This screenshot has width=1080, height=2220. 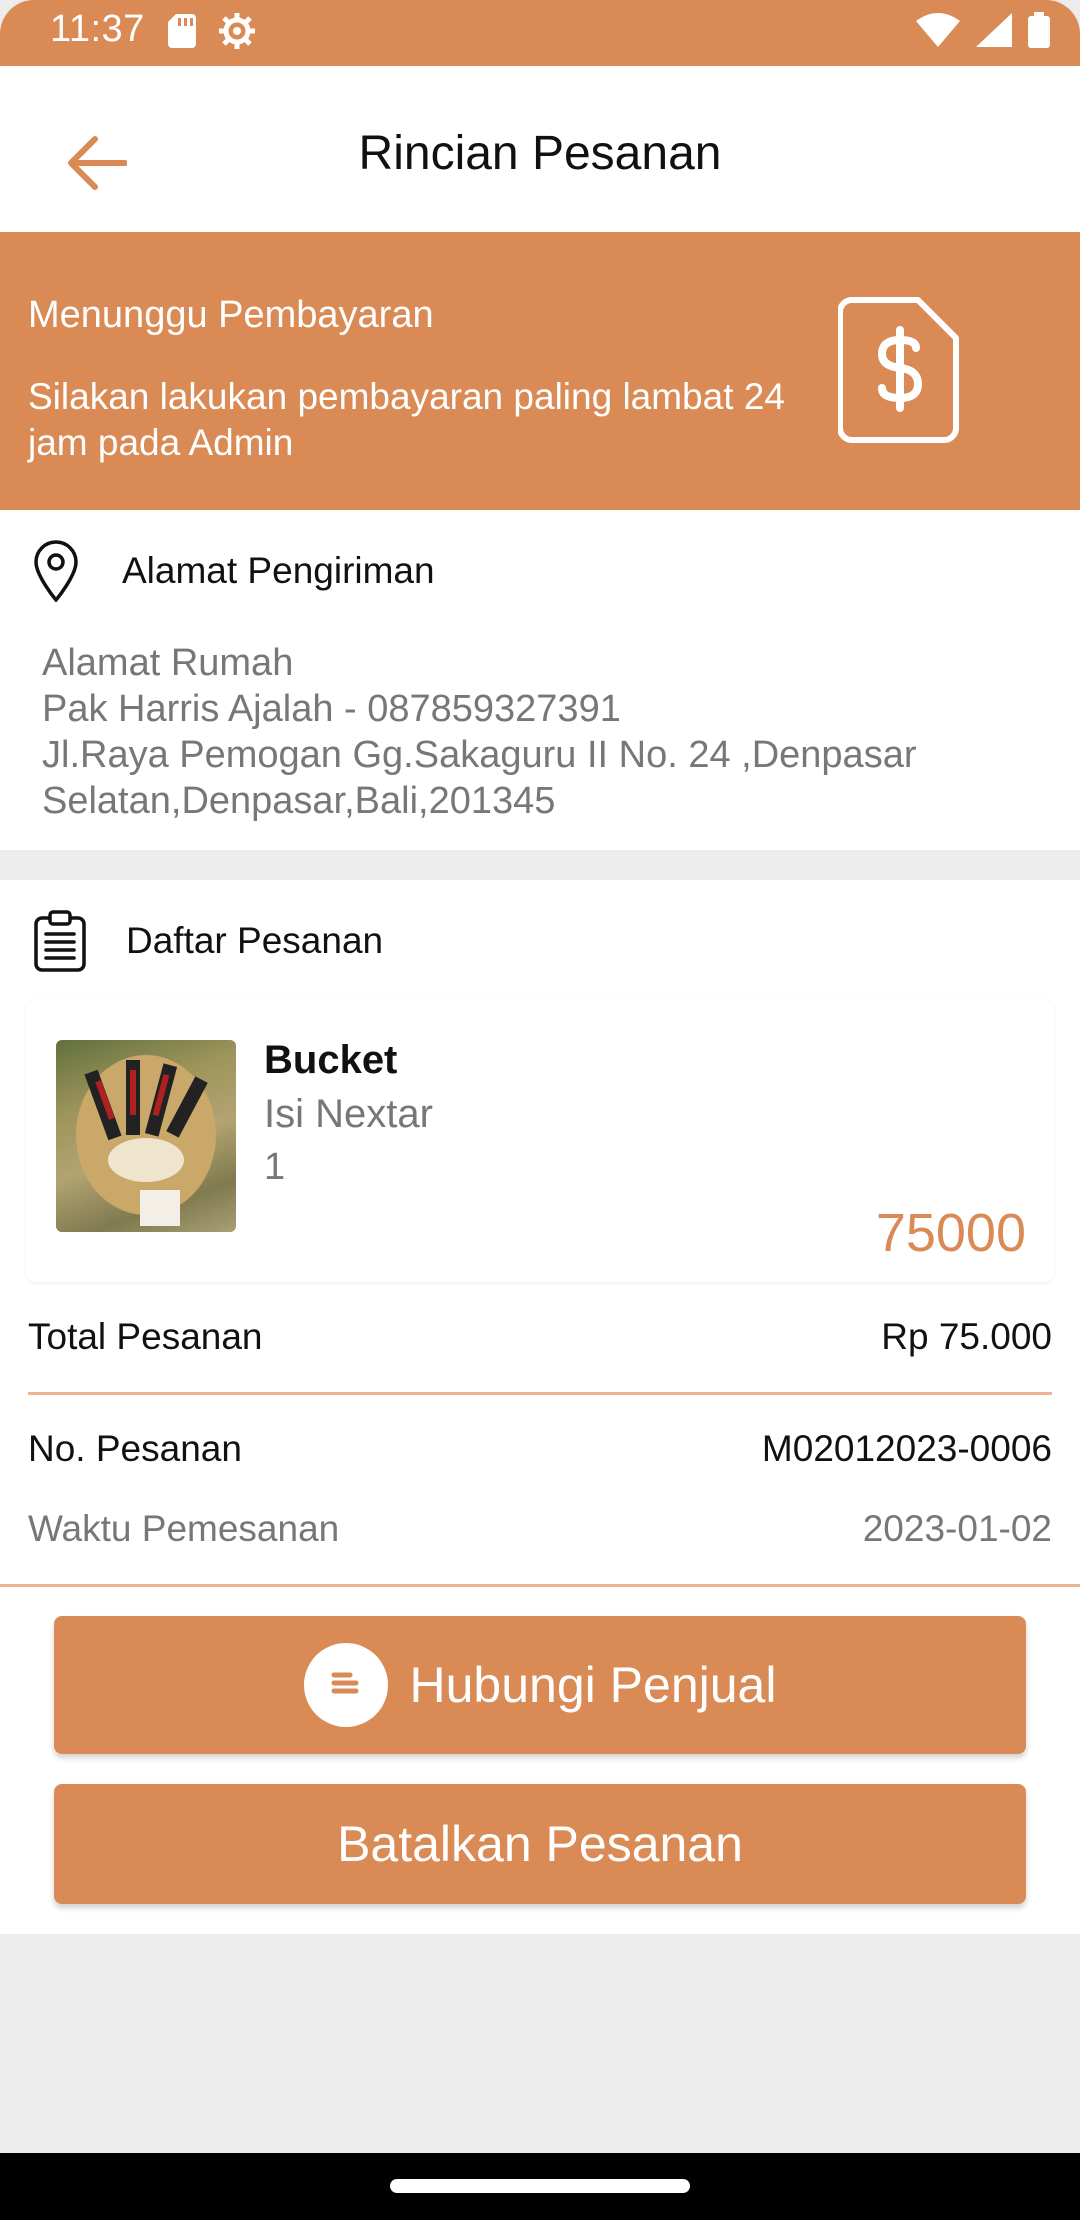 What do you see at coordinates (145, 1336) in the screenshot?
I see `order-total-label: Total Pesanan` at bounding box center [145, 1336].